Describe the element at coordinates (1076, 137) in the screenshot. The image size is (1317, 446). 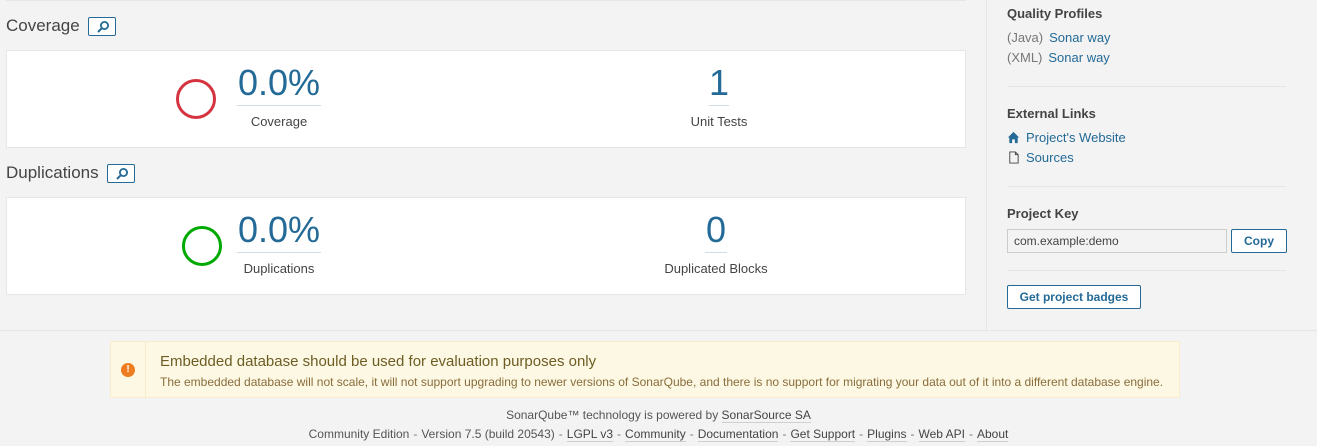
I see `external-link-label: Project's Website` at that location.